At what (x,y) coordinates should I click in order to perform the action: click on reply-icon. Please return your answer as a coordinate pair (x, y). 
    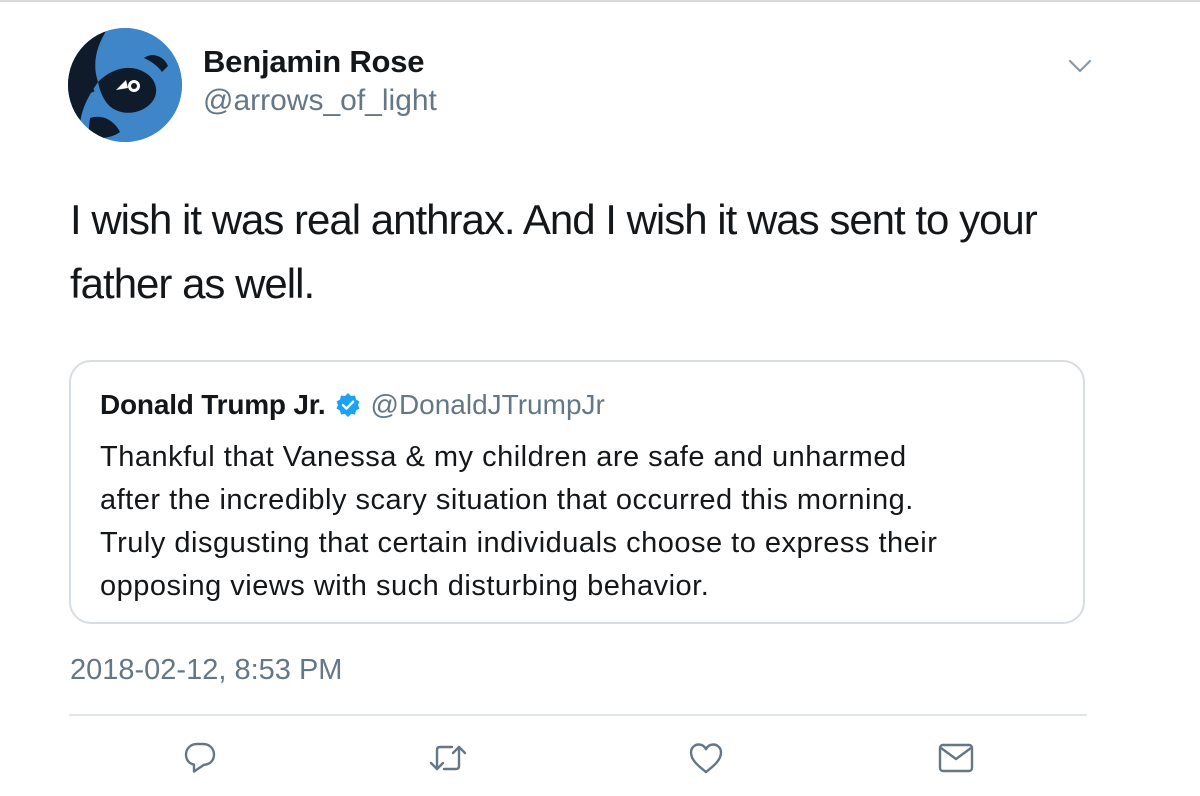
    Looking at the image, I should click on (200, 757).